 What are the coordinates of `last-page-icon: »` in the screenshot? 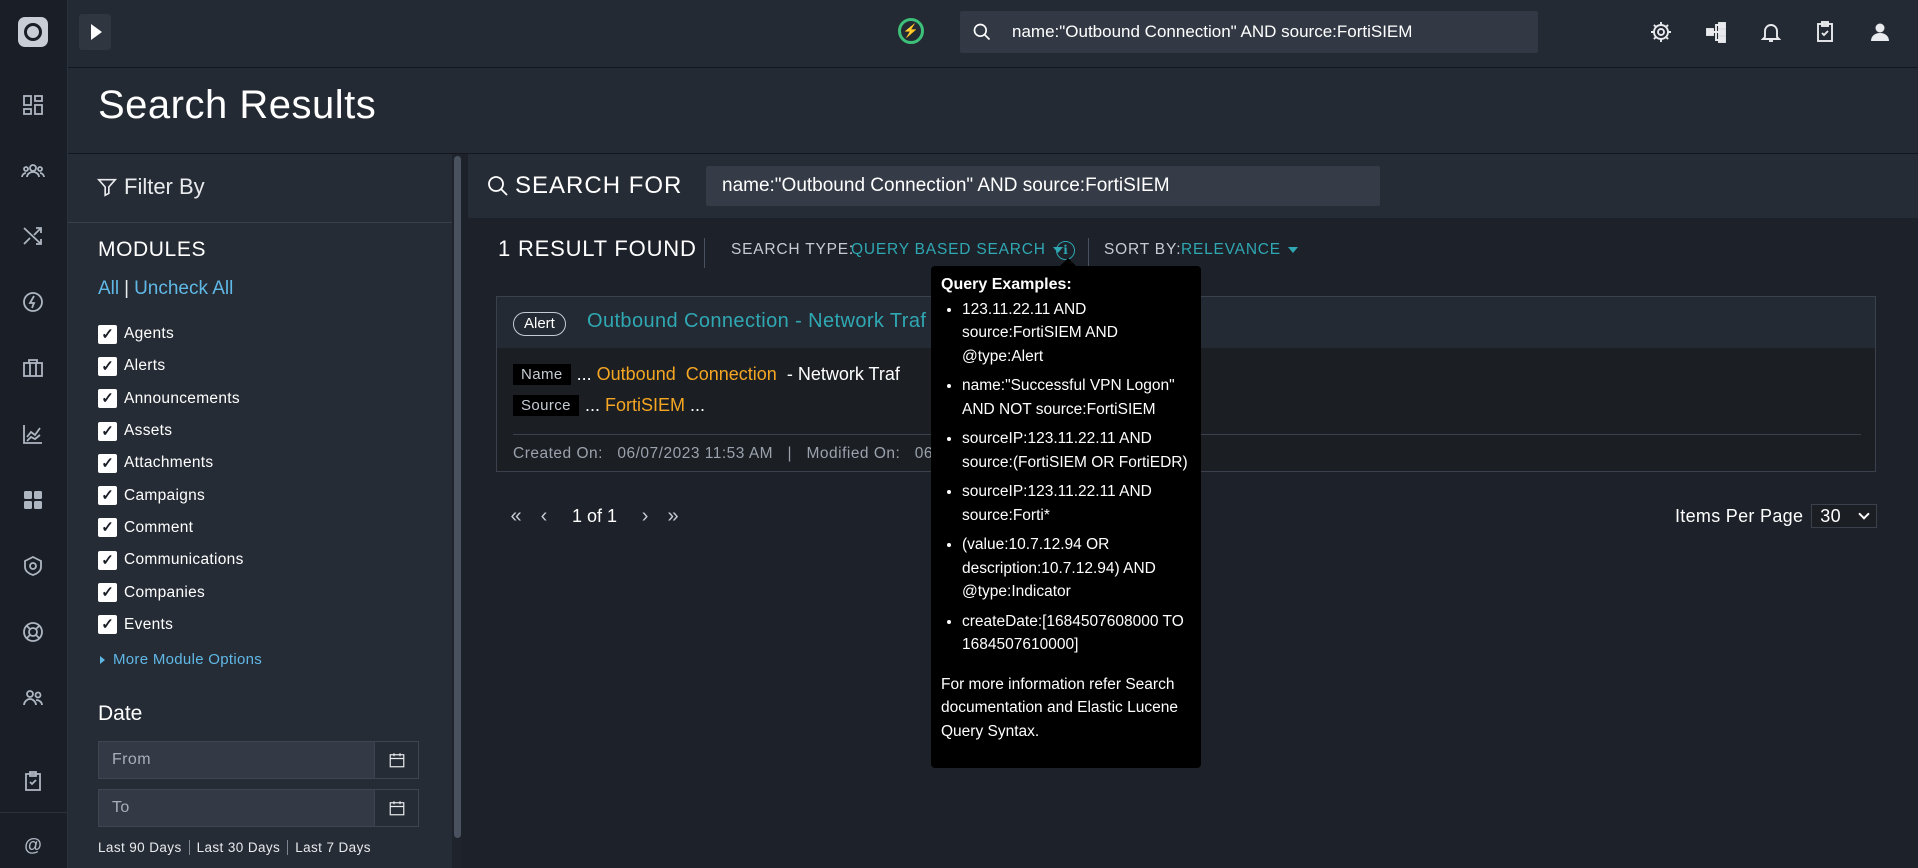 It's located at (673, 516).